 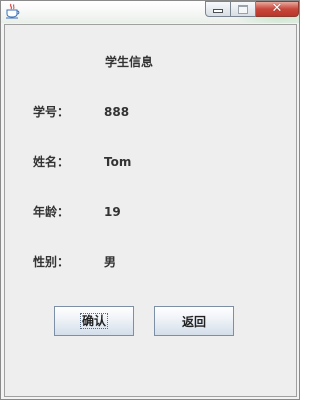 What do you see at coordinates (51, 212) in the screenshot?
I see `age-label: 年龄：` at bounding box center [51, 212].